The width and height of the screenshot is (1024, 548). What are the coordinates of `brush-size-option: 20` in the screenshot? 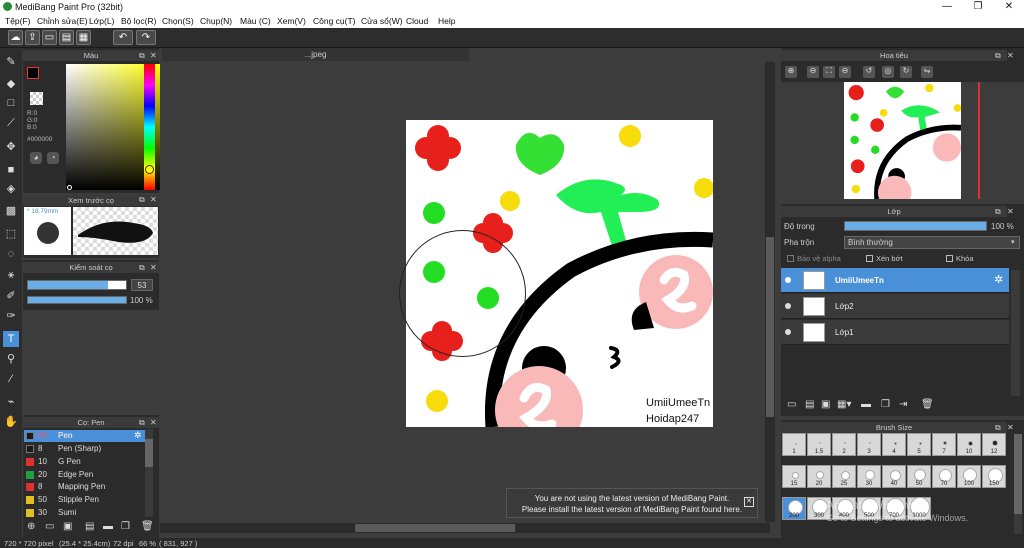 It's located at (819, 476).